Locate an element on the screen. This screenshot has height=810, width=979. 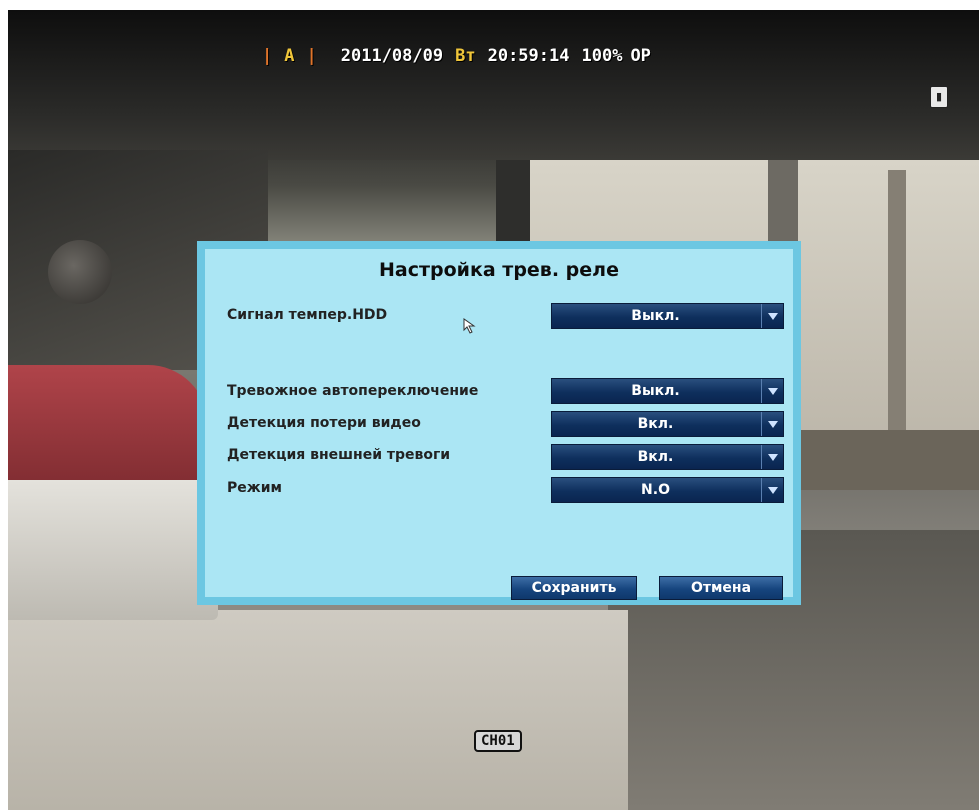
channel-label: CH01 is located at coordinates (498, 741).